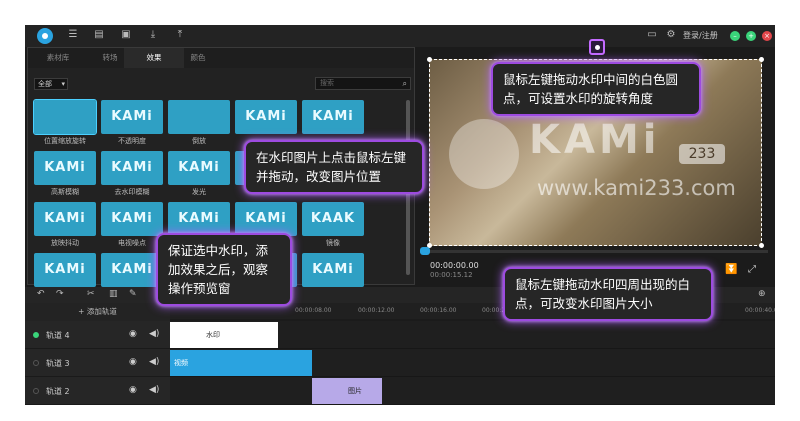  I want to click on ruler-tick-label: 00:00:12.00, so click(376, 310).